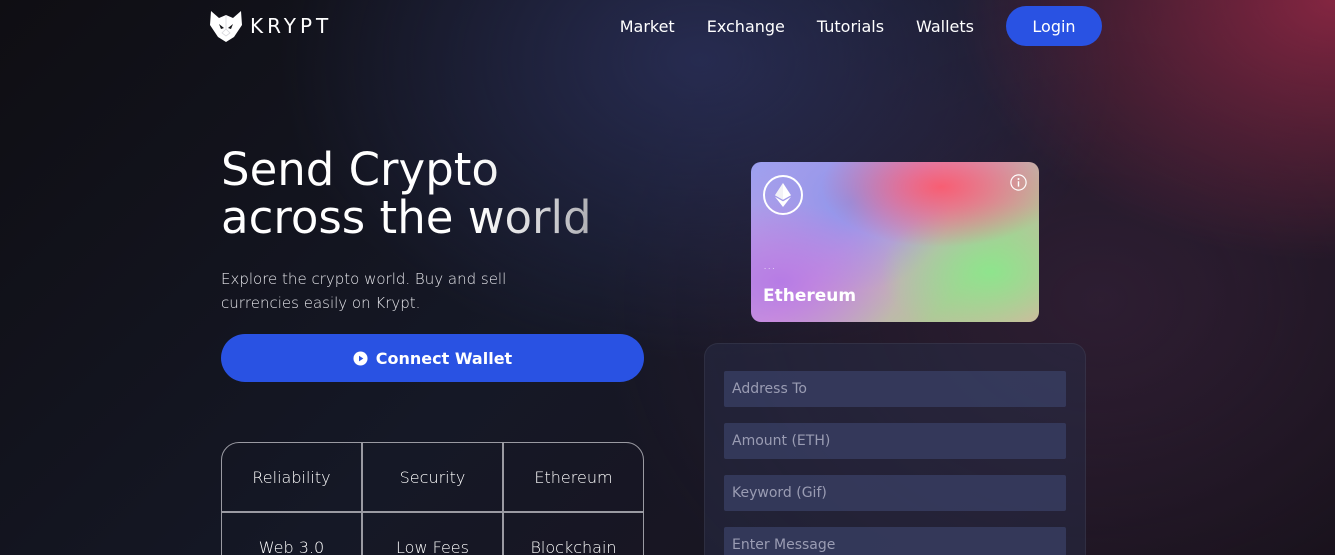 The height and width of the screenshot is (555, 1335). I want to click on connect-wallet-button: Connect Wallet, so click(432, 358).